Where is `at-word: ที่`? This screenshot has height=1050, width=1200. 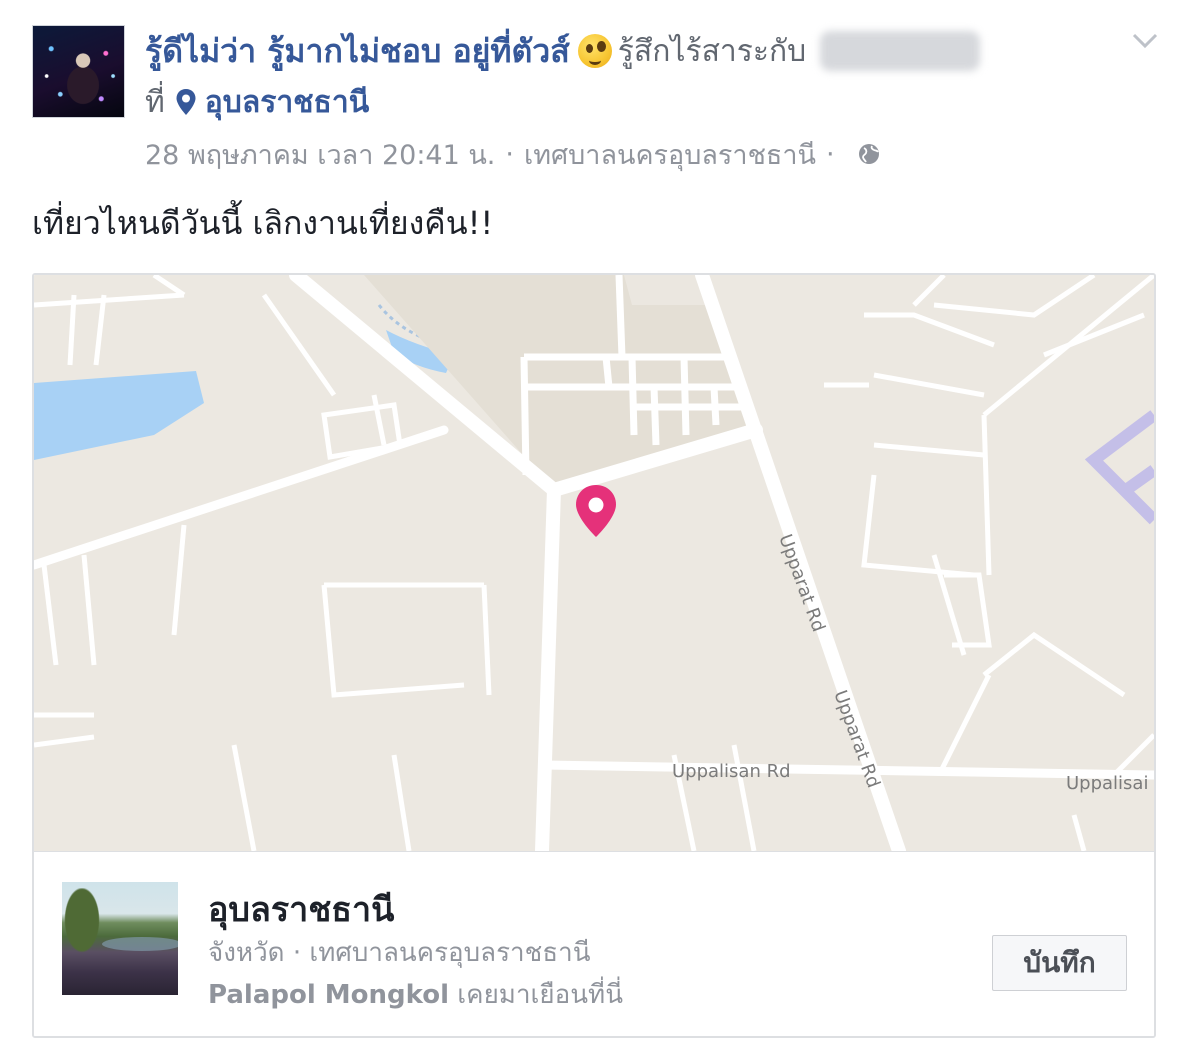 at-word: ที่ is located at coordinates (155, 102).